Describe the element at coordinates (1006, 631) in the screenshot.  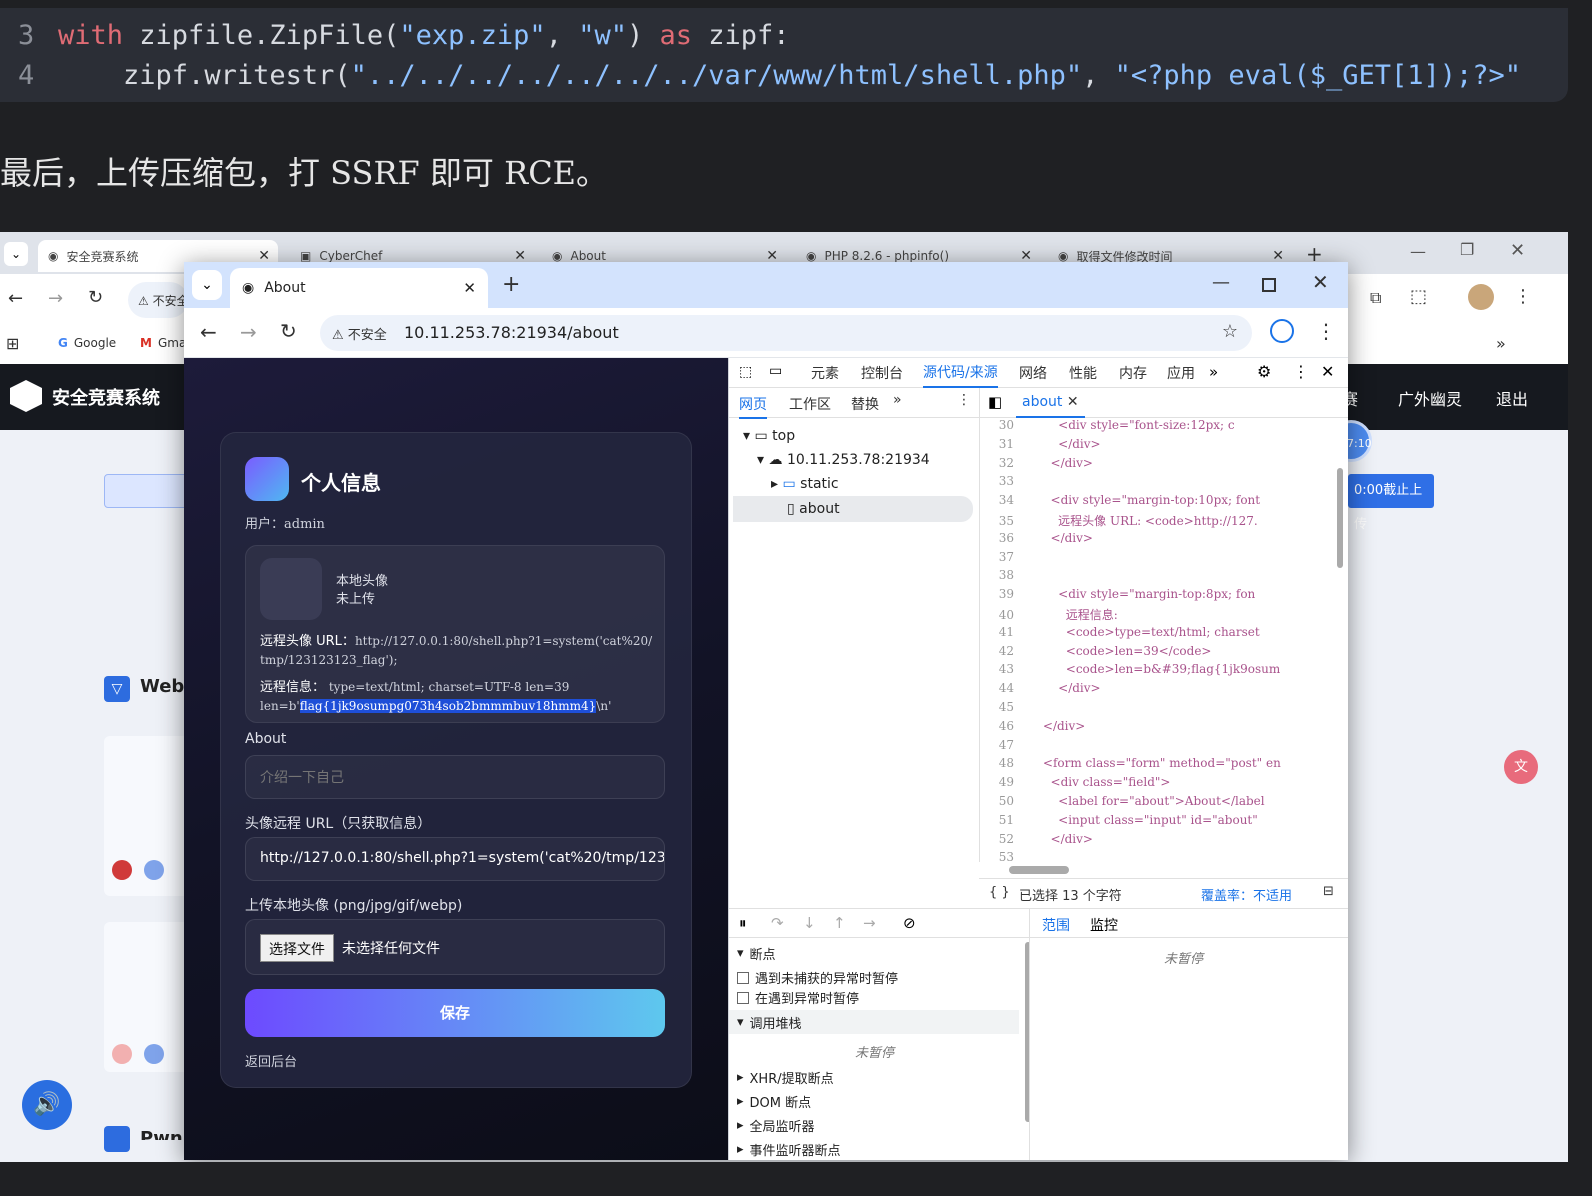
I see `line-number: 41` at that location.